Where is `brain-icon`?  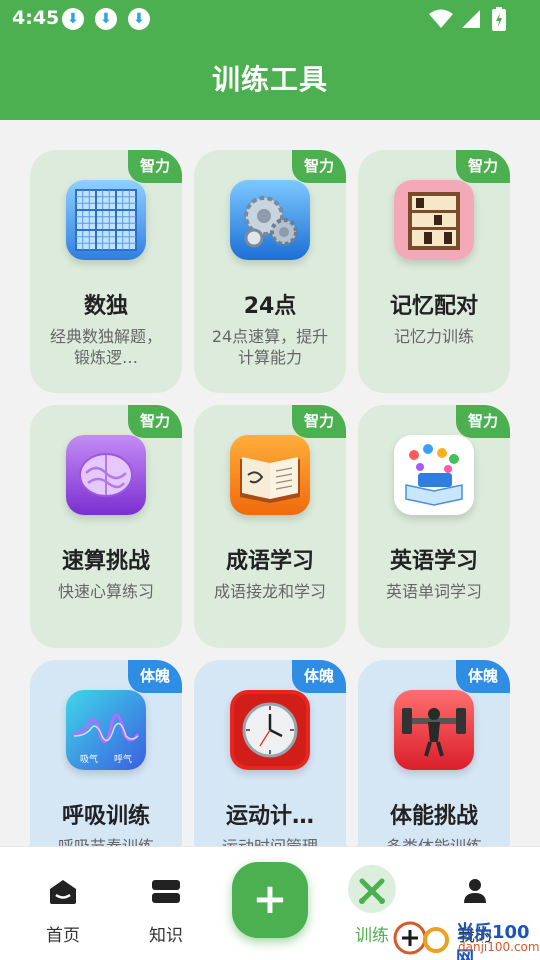 brain-icon is located at coordinates (106, 475).